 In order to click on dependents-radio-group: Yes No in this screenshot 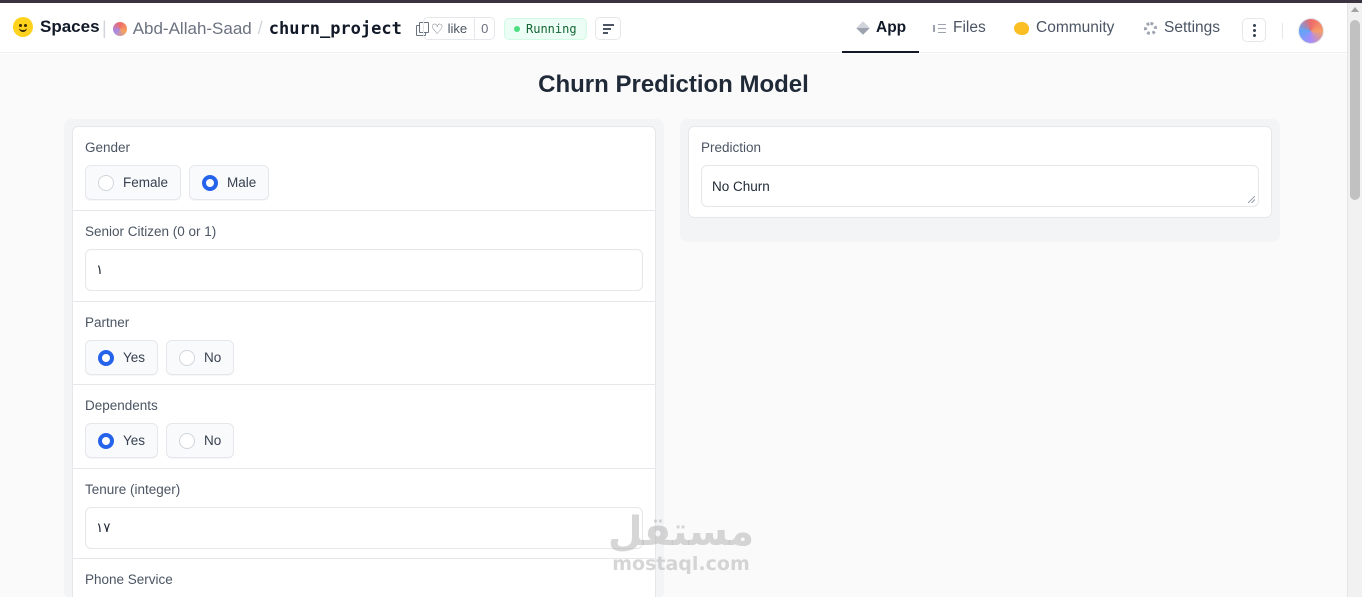, I will do `click(364, 440)`.